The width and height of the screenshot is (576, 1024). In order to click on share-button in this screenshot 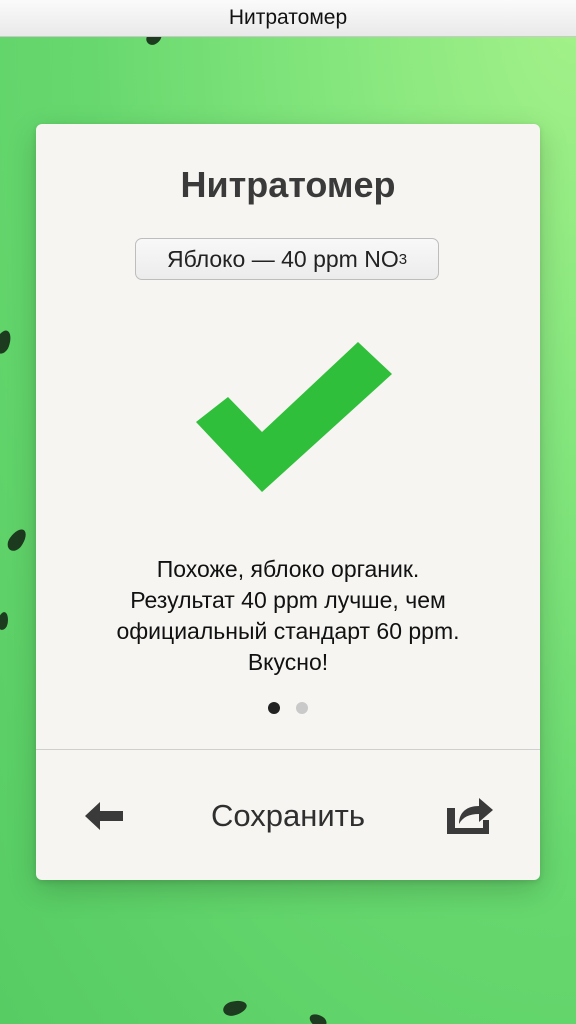, I will do `click(470, 814)`.